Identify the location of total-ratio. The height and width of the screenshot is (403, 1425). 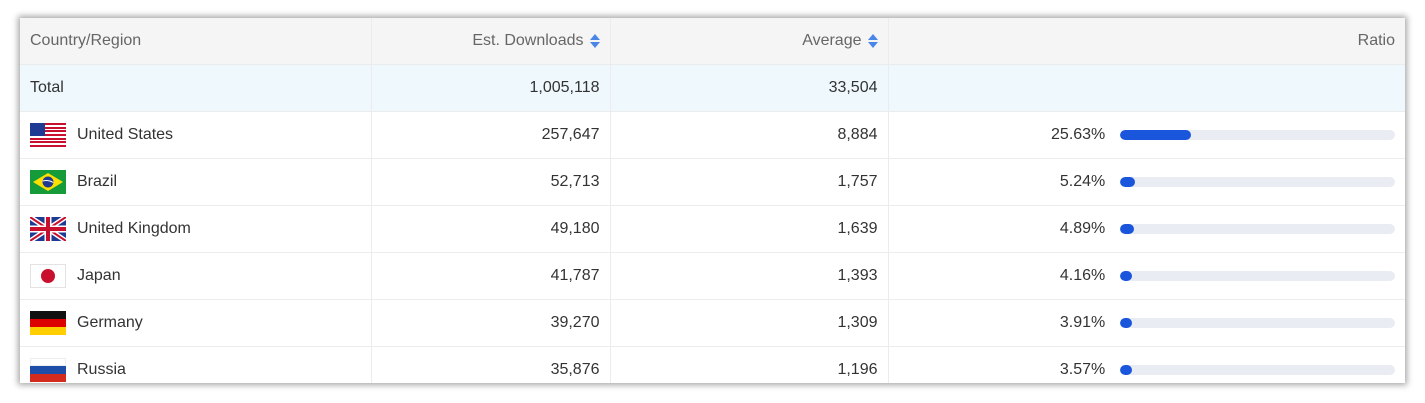
(1146, 88).